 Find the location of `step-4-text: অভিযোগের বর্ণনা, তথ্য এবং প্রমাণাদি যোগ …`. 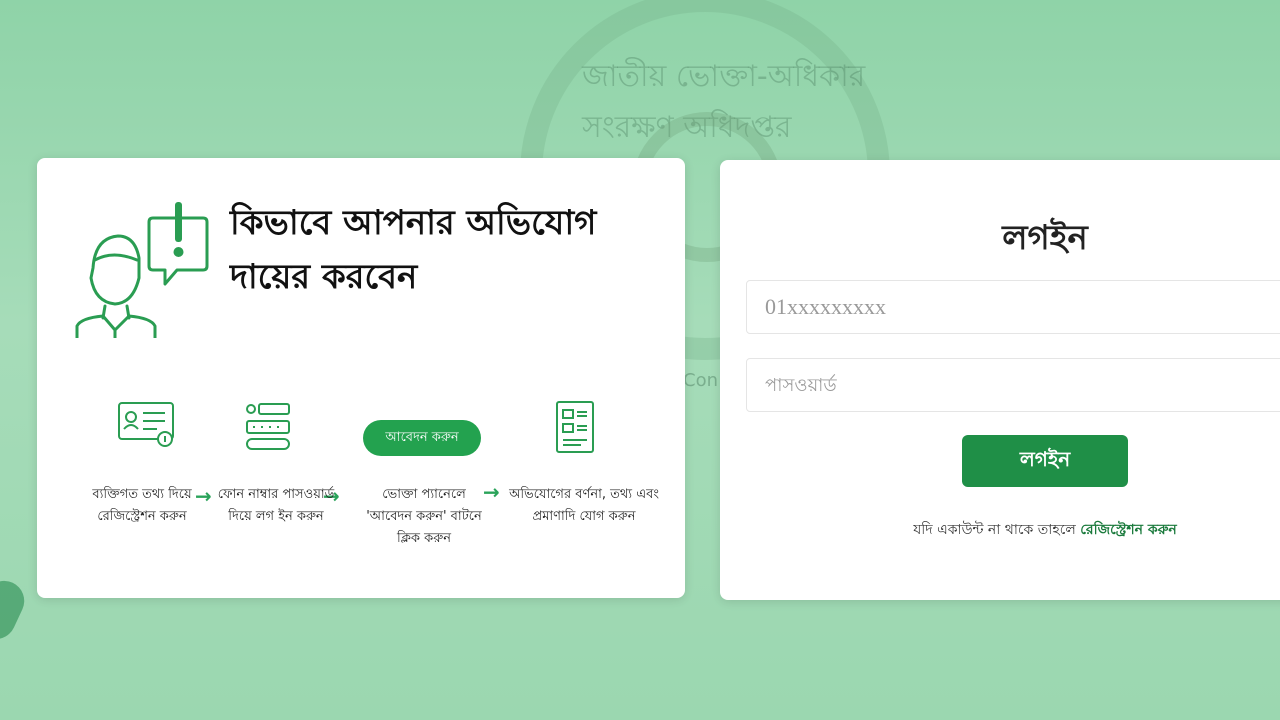

step-4-text: অভিযোগের বর্ণনা, তথ্য এবং প্রমাণাদি যোগ … is located at coordinates (584, 505).